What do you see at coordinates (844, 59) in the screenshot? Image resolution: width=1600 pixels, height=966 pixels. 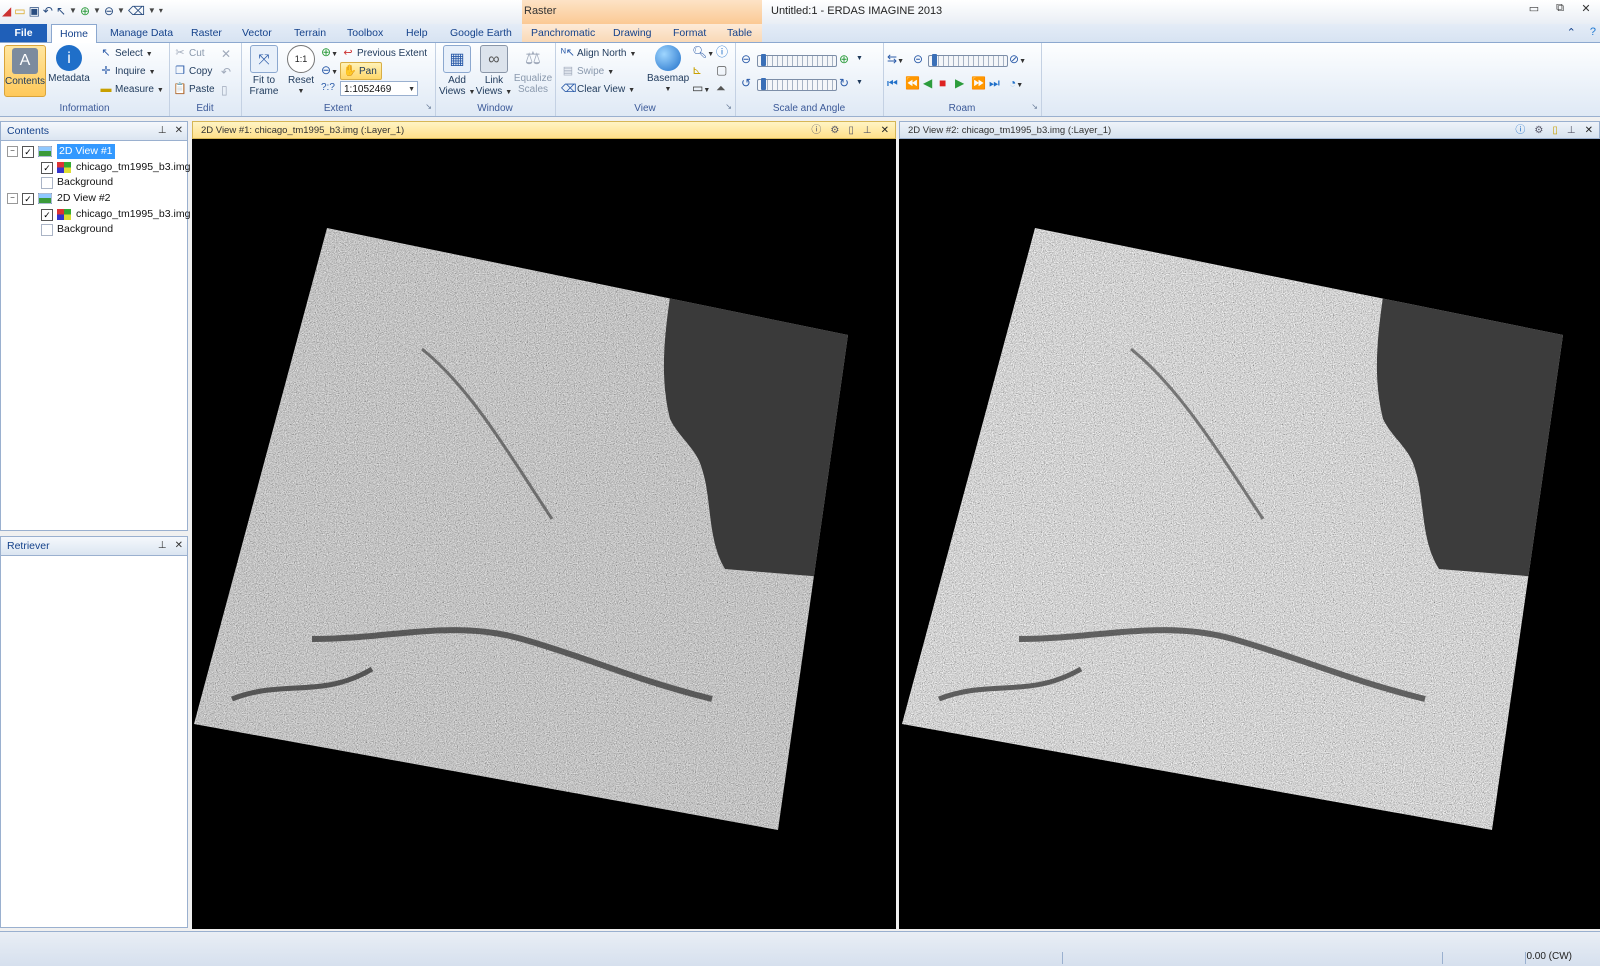 I see `zoom-in-step-icon: ⊕` at bounding box center [844, 59].